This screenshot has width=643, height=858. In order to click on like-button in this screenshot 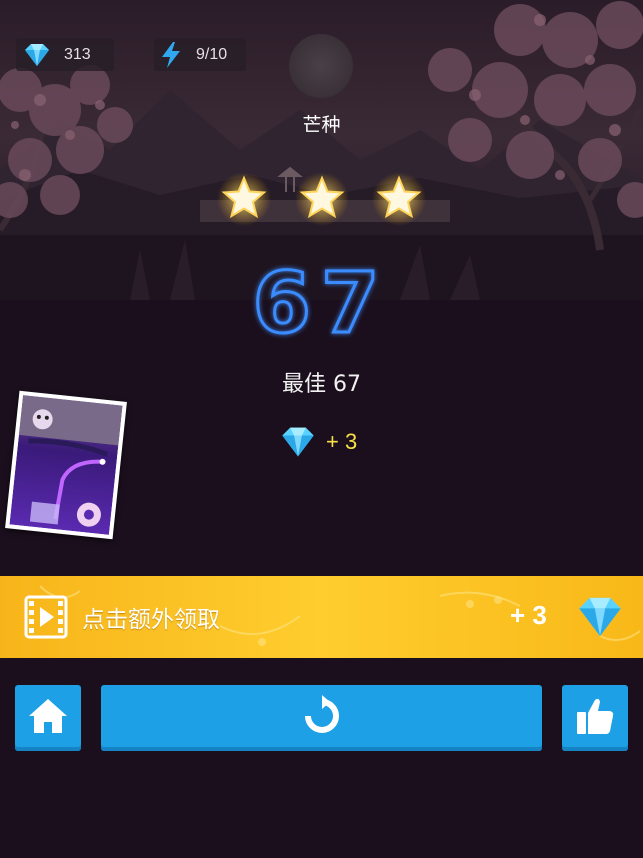, I will do `click(595, 718)`.